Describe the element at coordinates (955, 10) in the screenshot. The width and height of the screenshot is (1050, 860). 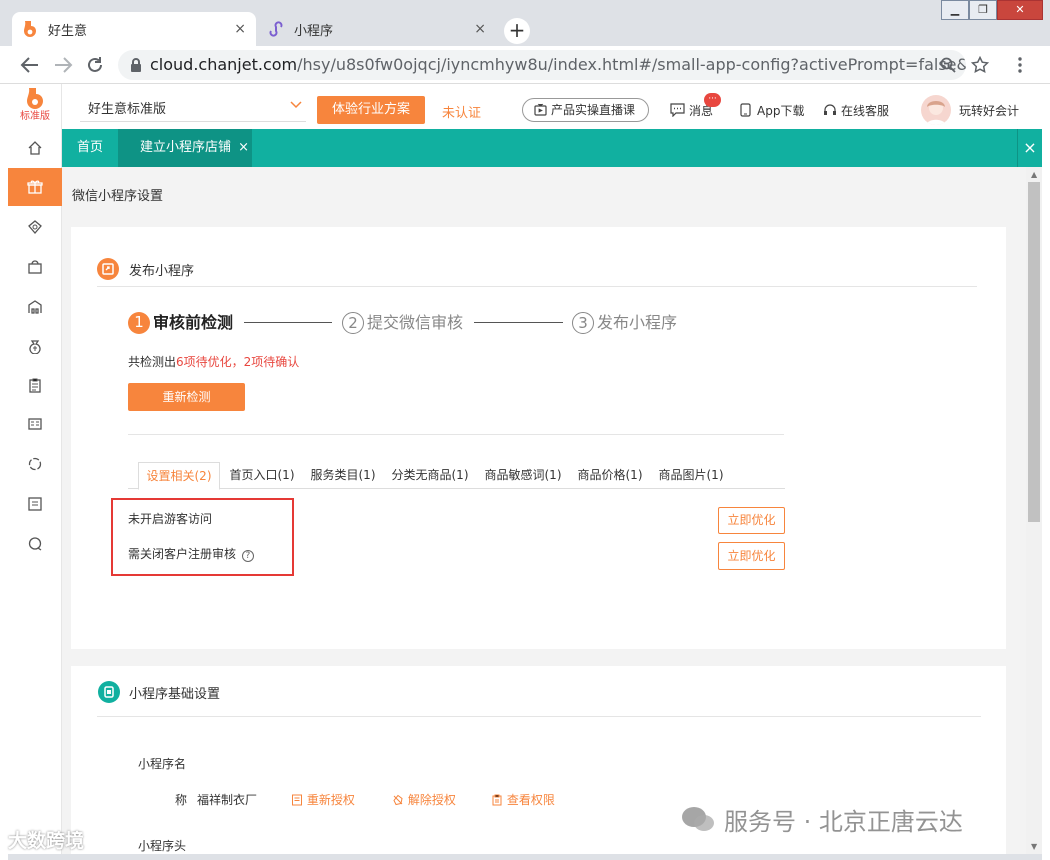
I see `minimize-button: ▁` at that location.